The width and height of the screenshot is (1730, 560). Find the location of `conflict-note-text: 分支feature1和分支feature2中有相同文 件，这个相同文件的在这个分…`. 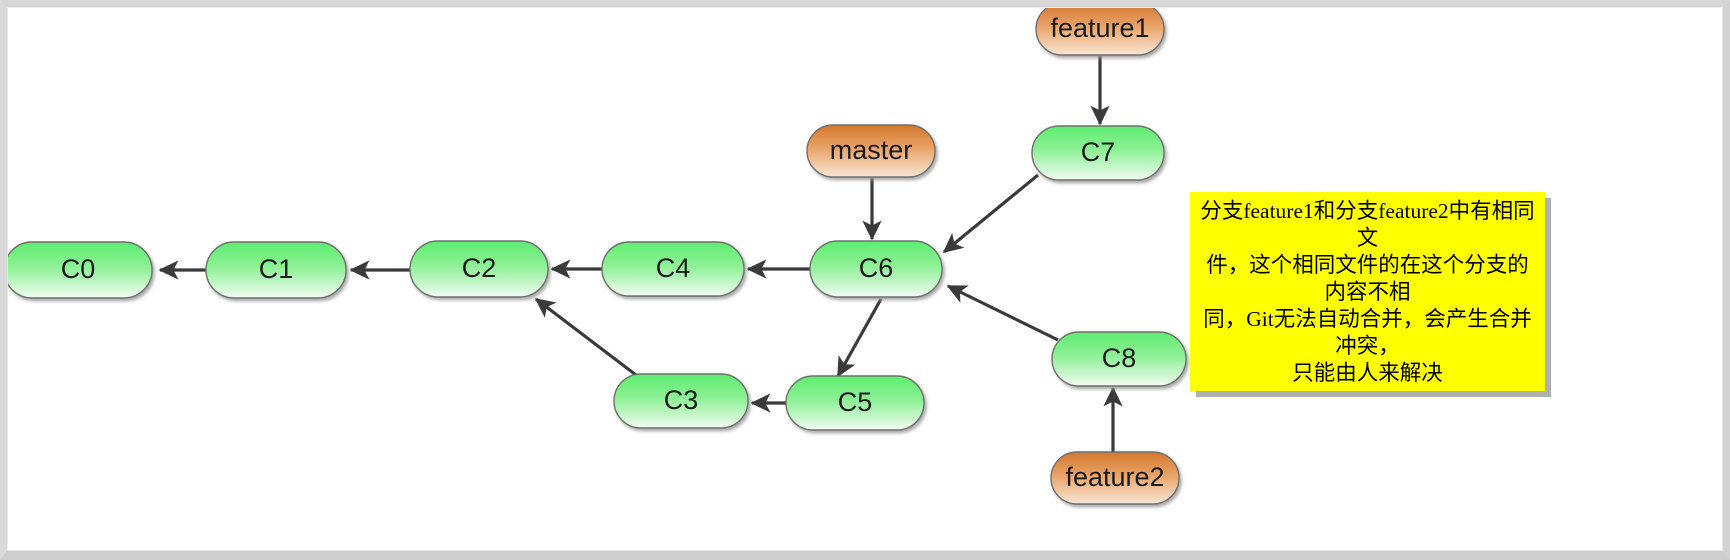

conflict-note-text: 分支feature1和分支feature2中有相同文 件，这个相同文件的在这个分… is located at coordinates (1367, 292).